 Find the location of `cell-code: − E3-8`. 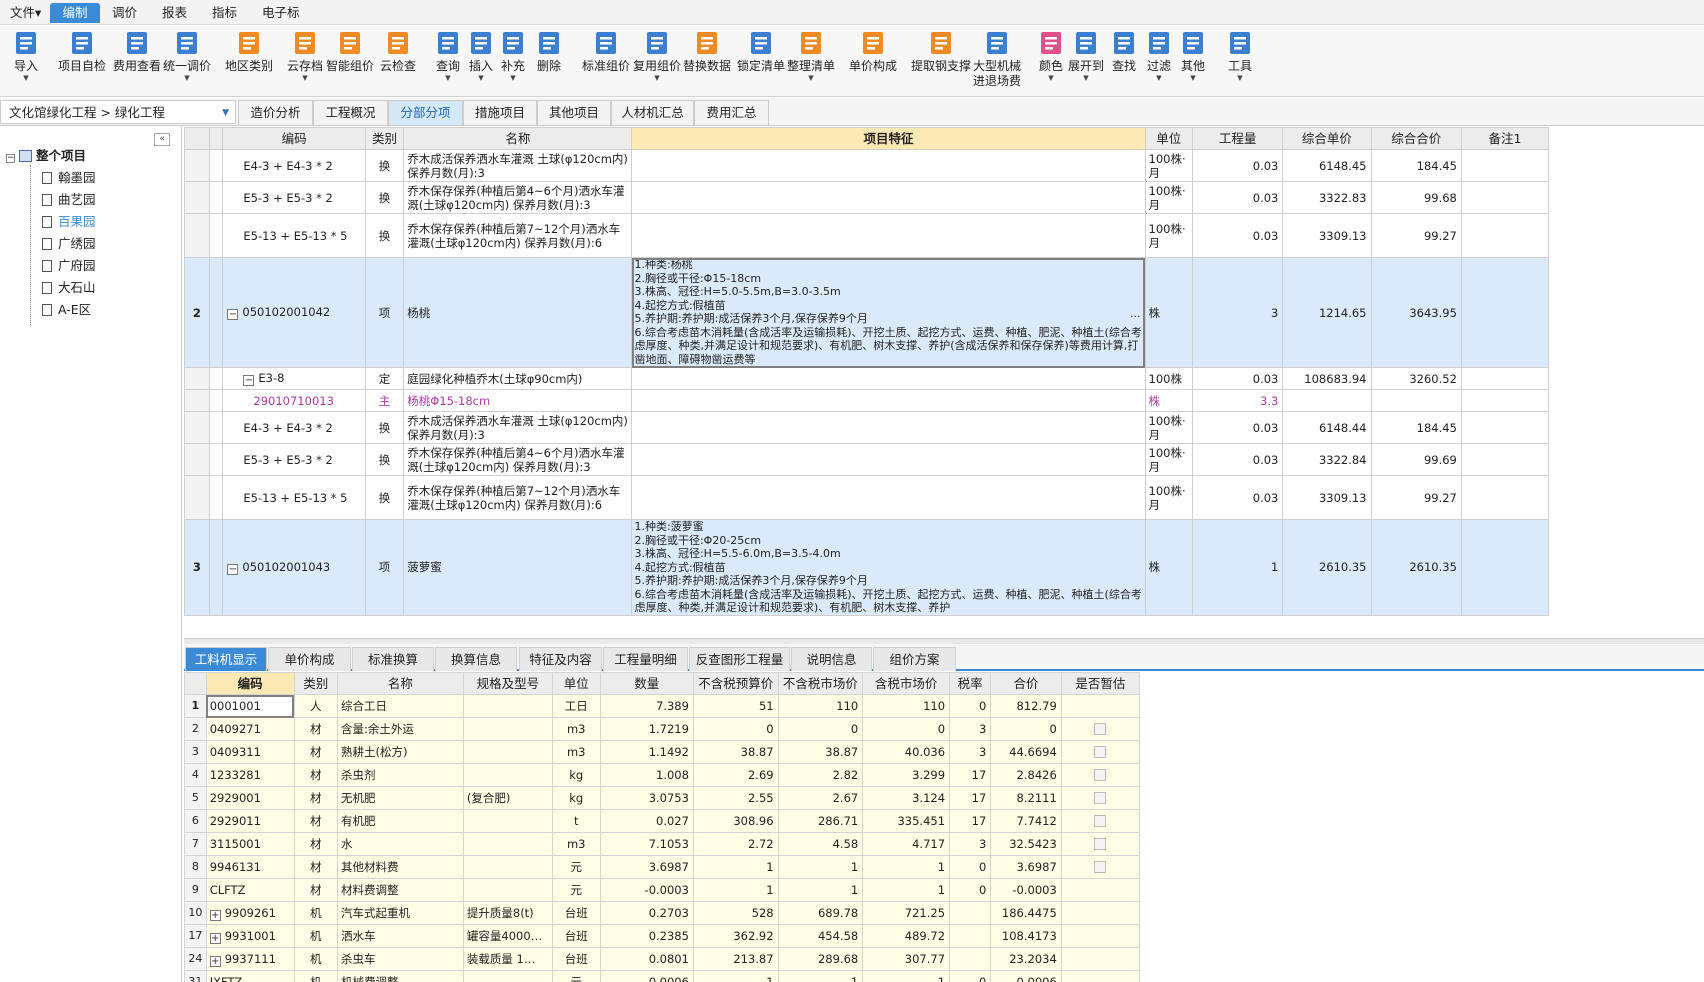

cell-code: − E3-8 is located at coordinates (294, 378).